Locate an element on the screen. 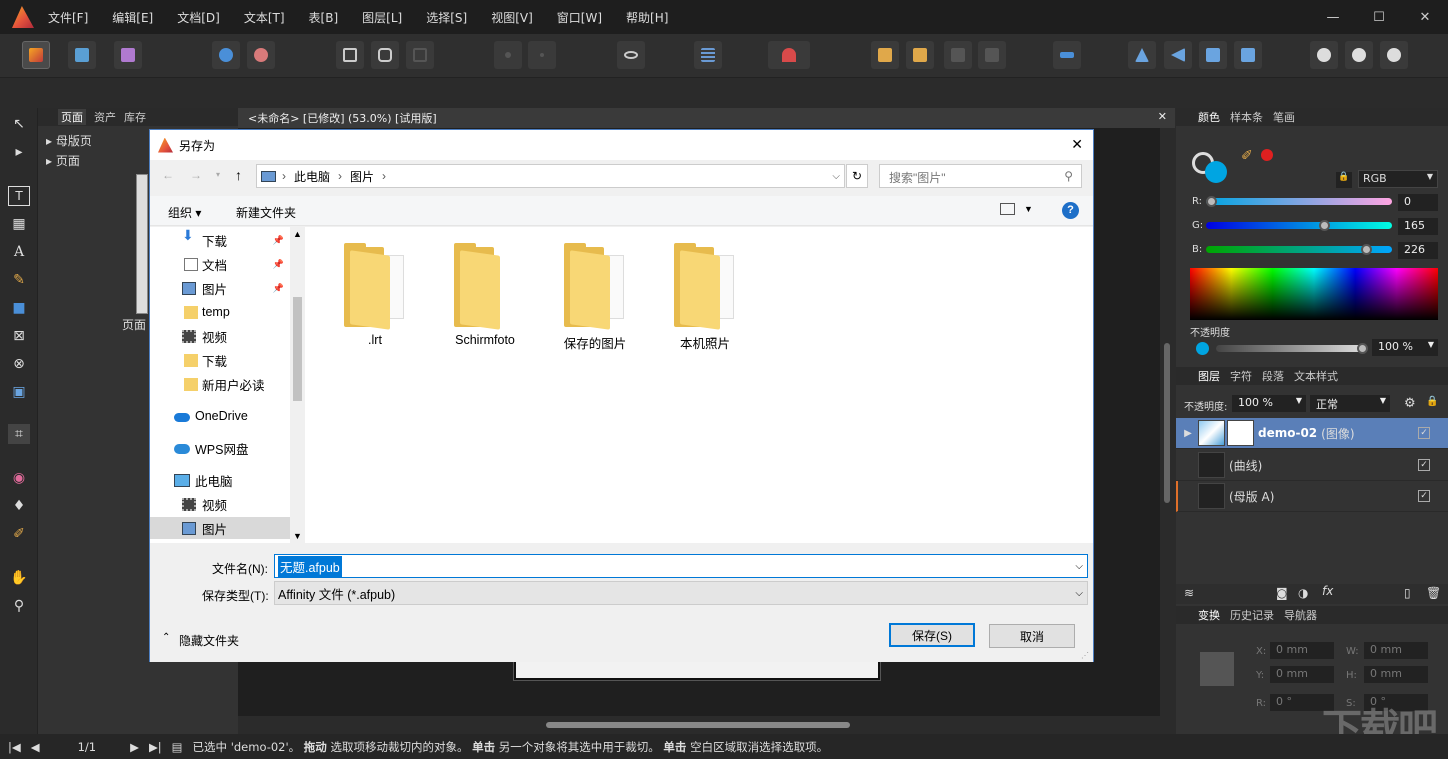  folder-item: 本机照片 is located at coordinates (705, 297).